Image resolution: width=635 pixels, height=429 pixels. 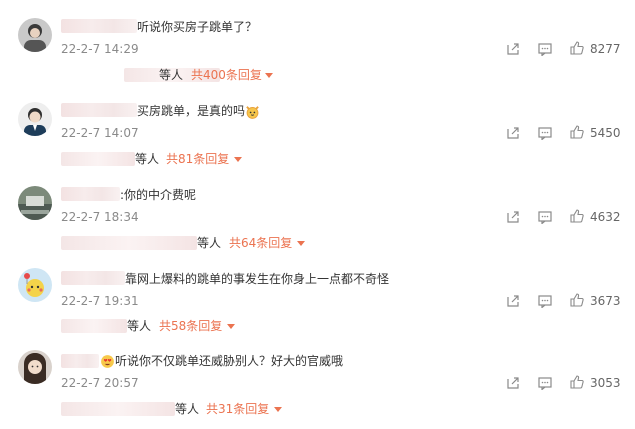 I want to click on like-count: 4632, so click(x=605, y=217).